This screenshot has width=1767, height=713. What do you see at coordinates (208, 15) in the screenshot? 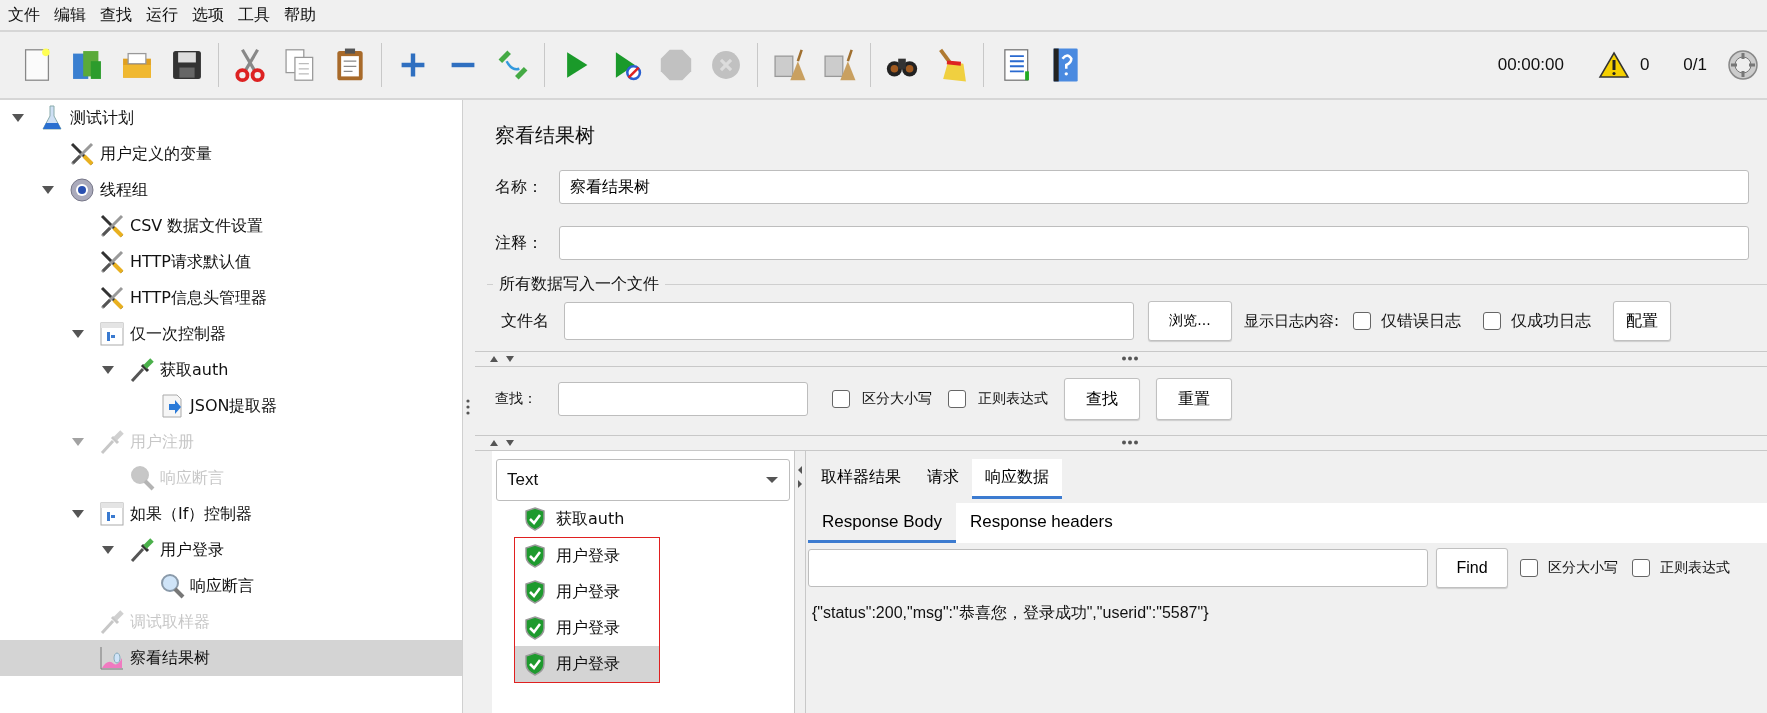
I see `menu-item: 选项` at bounding box center [208, 15].